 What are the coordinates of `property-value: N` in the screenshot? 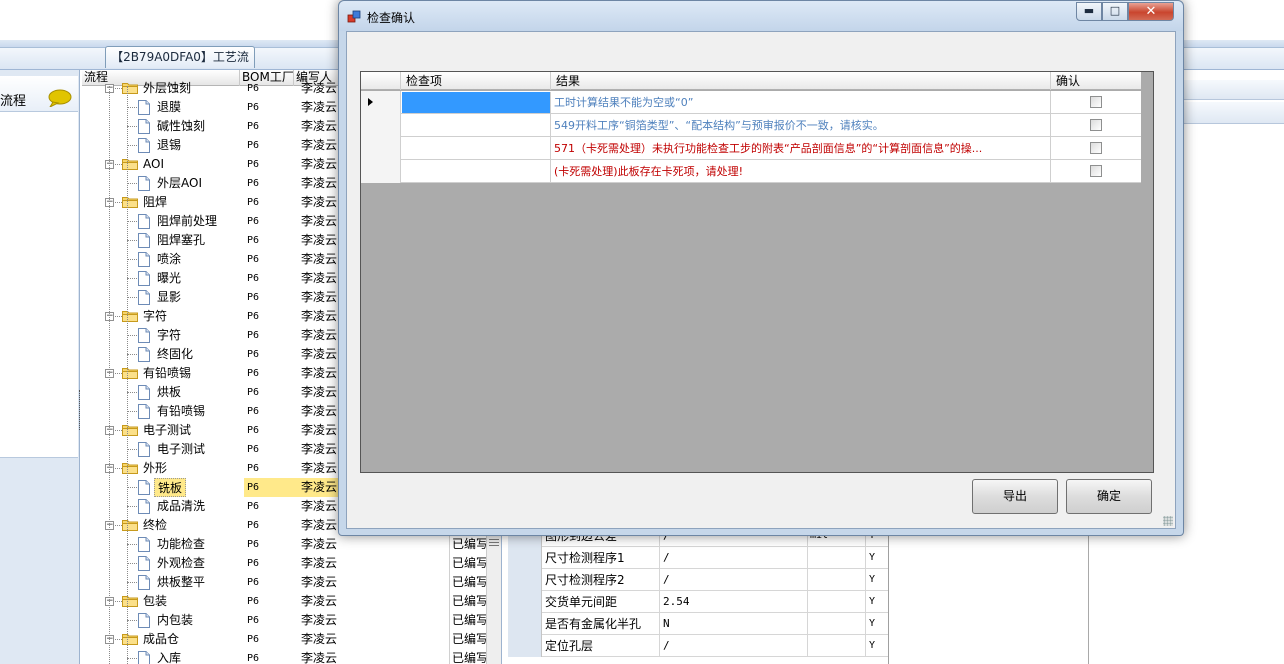 It's located at (734, 624).